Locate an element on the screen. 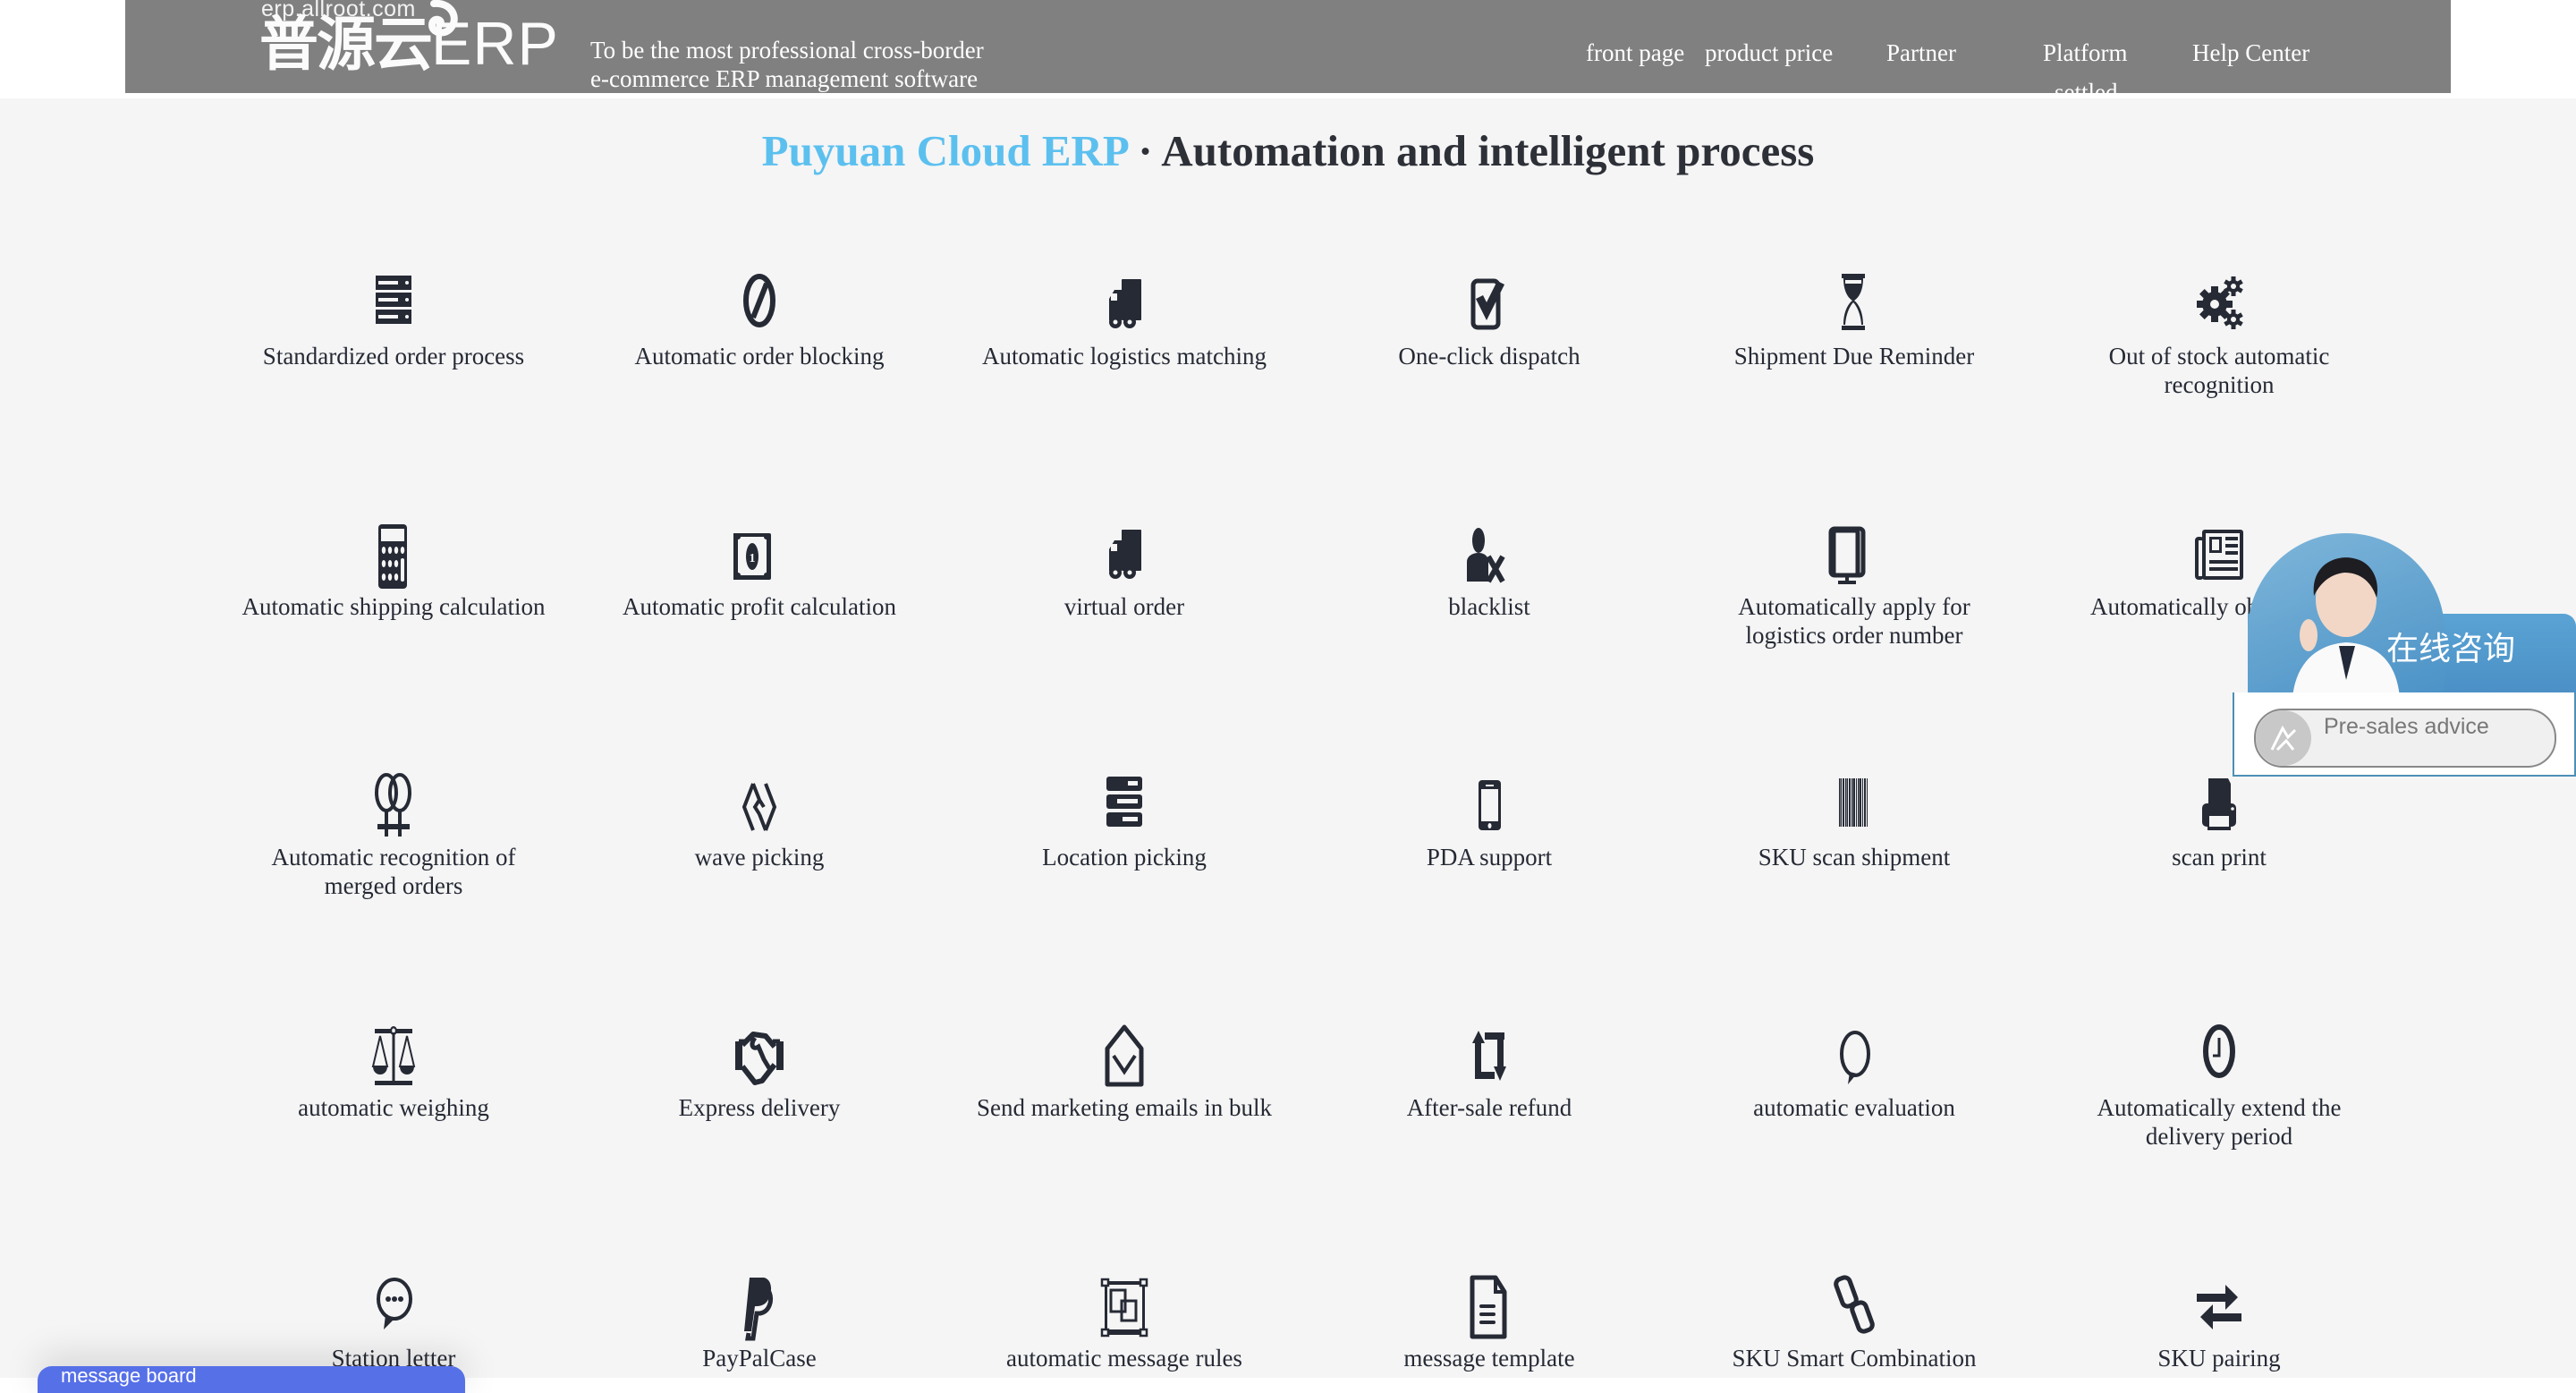  feature-label: message template is located at coordinates (1489, 1358).